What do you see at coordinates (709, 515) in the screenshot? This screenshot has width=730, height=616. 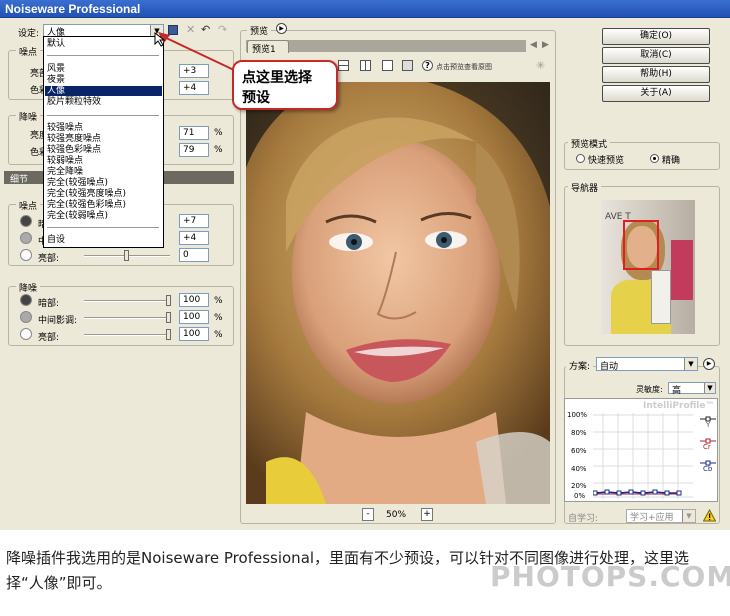 I see `warning-icon` at bounding box center [709, 515].